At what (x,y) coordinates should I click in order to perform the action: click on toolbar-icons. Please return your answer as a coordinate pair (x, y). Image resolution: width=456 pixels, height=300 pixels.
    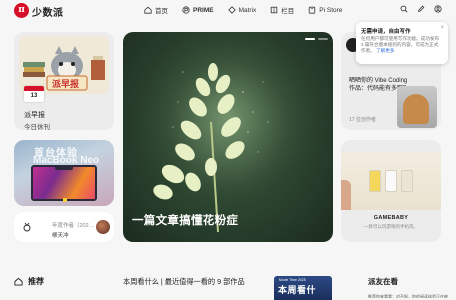
    Looking at the image, I should click on (421, 9).